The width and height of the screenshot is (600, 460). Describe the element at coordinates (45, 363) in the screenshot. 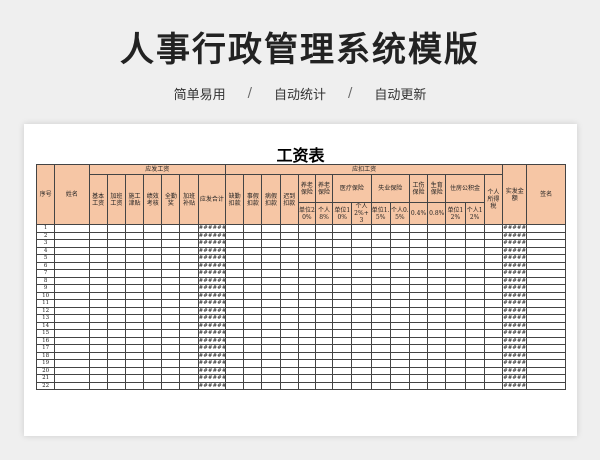

I see `row-number-cell: 19` at that location.